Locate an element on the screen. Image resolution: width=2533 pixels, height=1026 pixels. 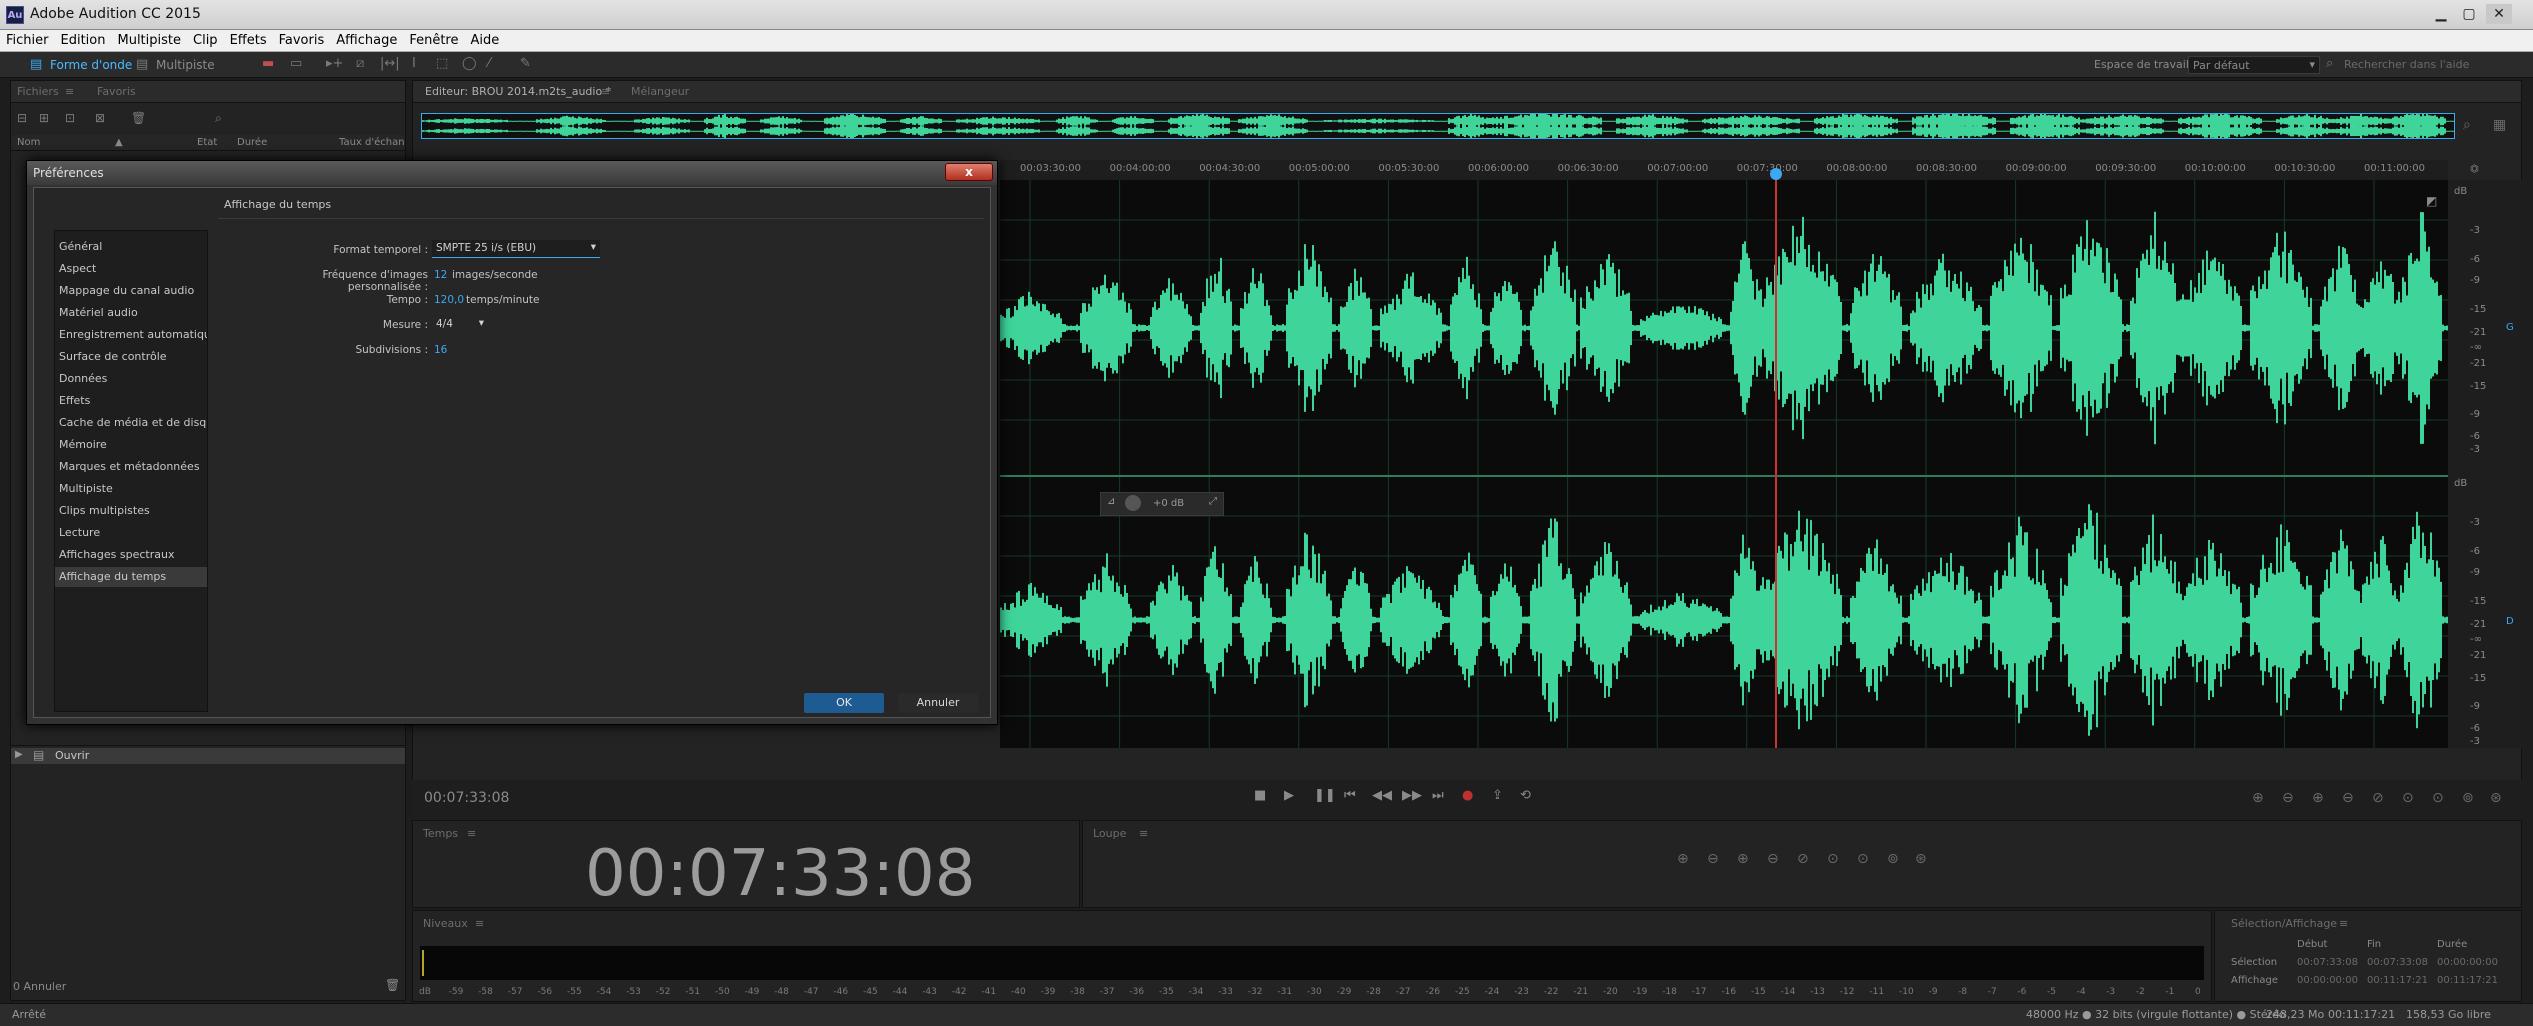
tab-editor: Editeur: BROU 2014.m2ts_audio * is located at coordinates (518, 91).